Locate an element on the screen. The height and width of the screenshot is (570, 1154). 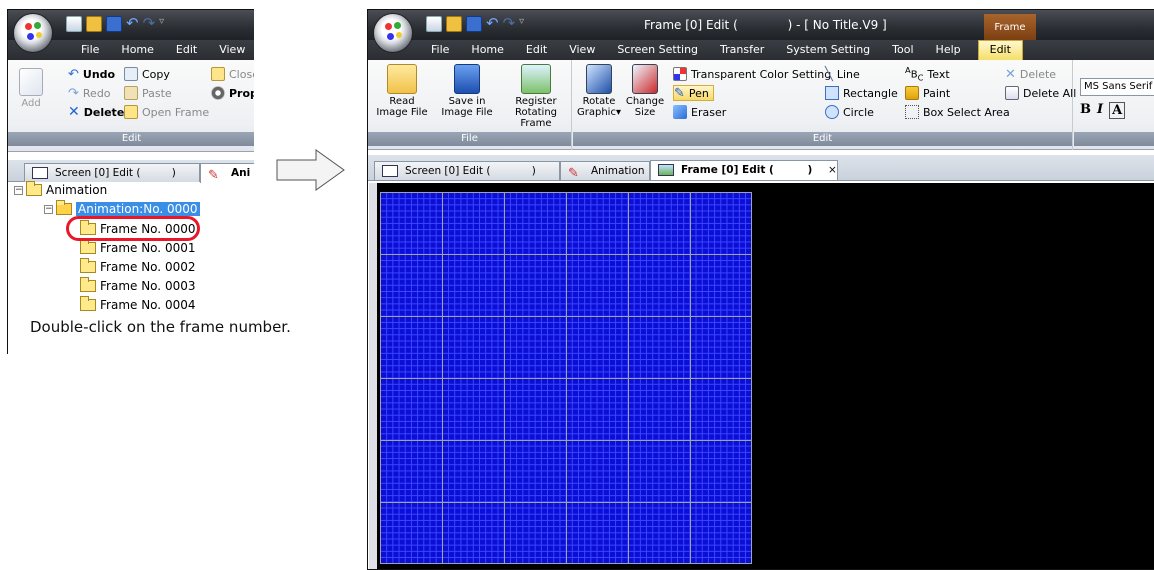
rotate-graphic-button: Rotate Graphic▾ is located at coordinates (599, 91).